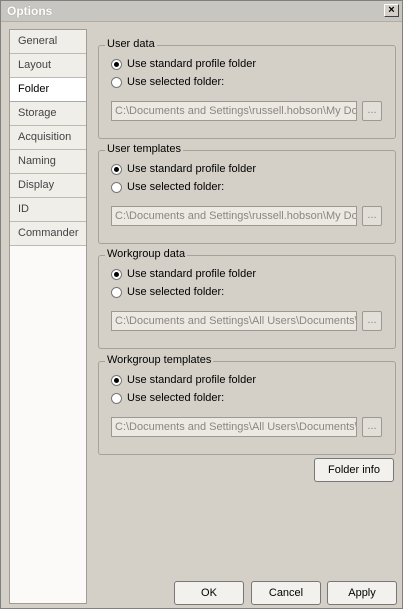 This screenshot has width=403, height=609. I want to click on sidebar-item-label: Display, so click(36, 185).